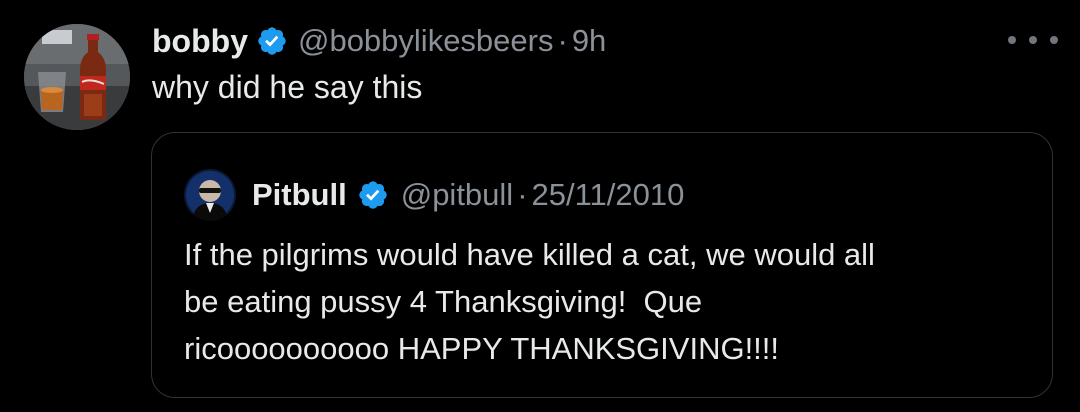 The width and height of the screenshot is (1080, 412). Describe the element at coordinates (608, 195) in the screenshot. I see `quoted-tweet-date: 25/11/2010` at that location.